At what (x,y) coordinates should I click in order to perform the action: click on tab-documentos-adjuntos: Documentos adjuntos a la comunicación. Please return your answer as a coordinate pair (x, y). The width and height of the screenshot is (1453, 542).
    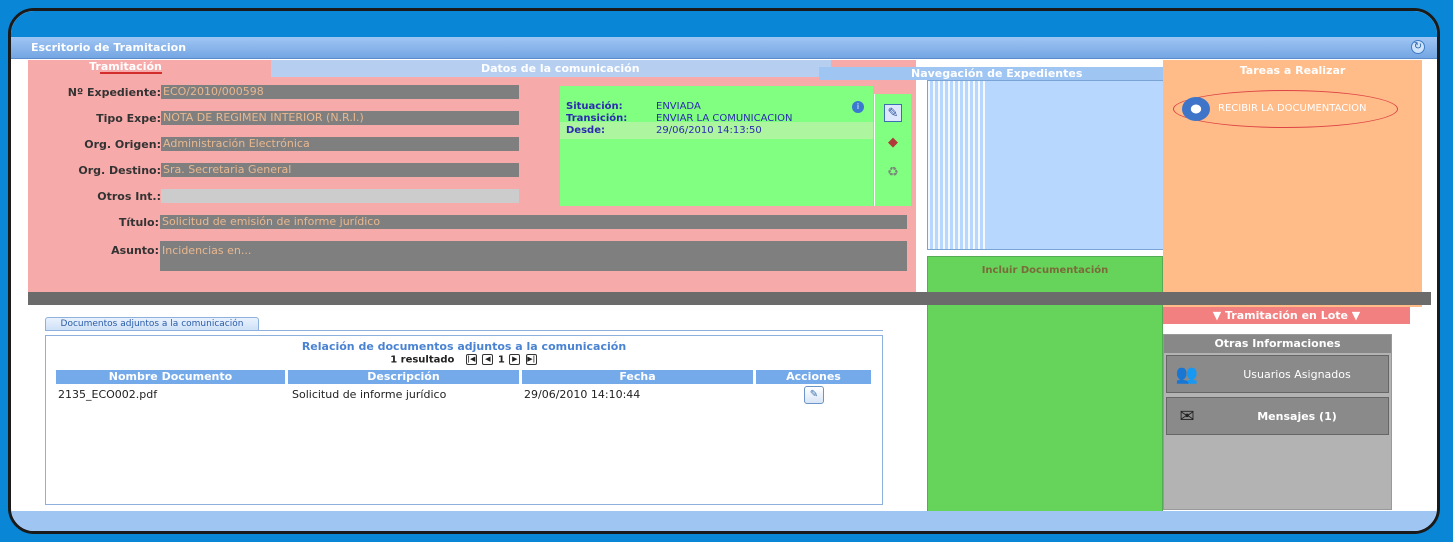
    Looking at the image, I should click on (152, 324).